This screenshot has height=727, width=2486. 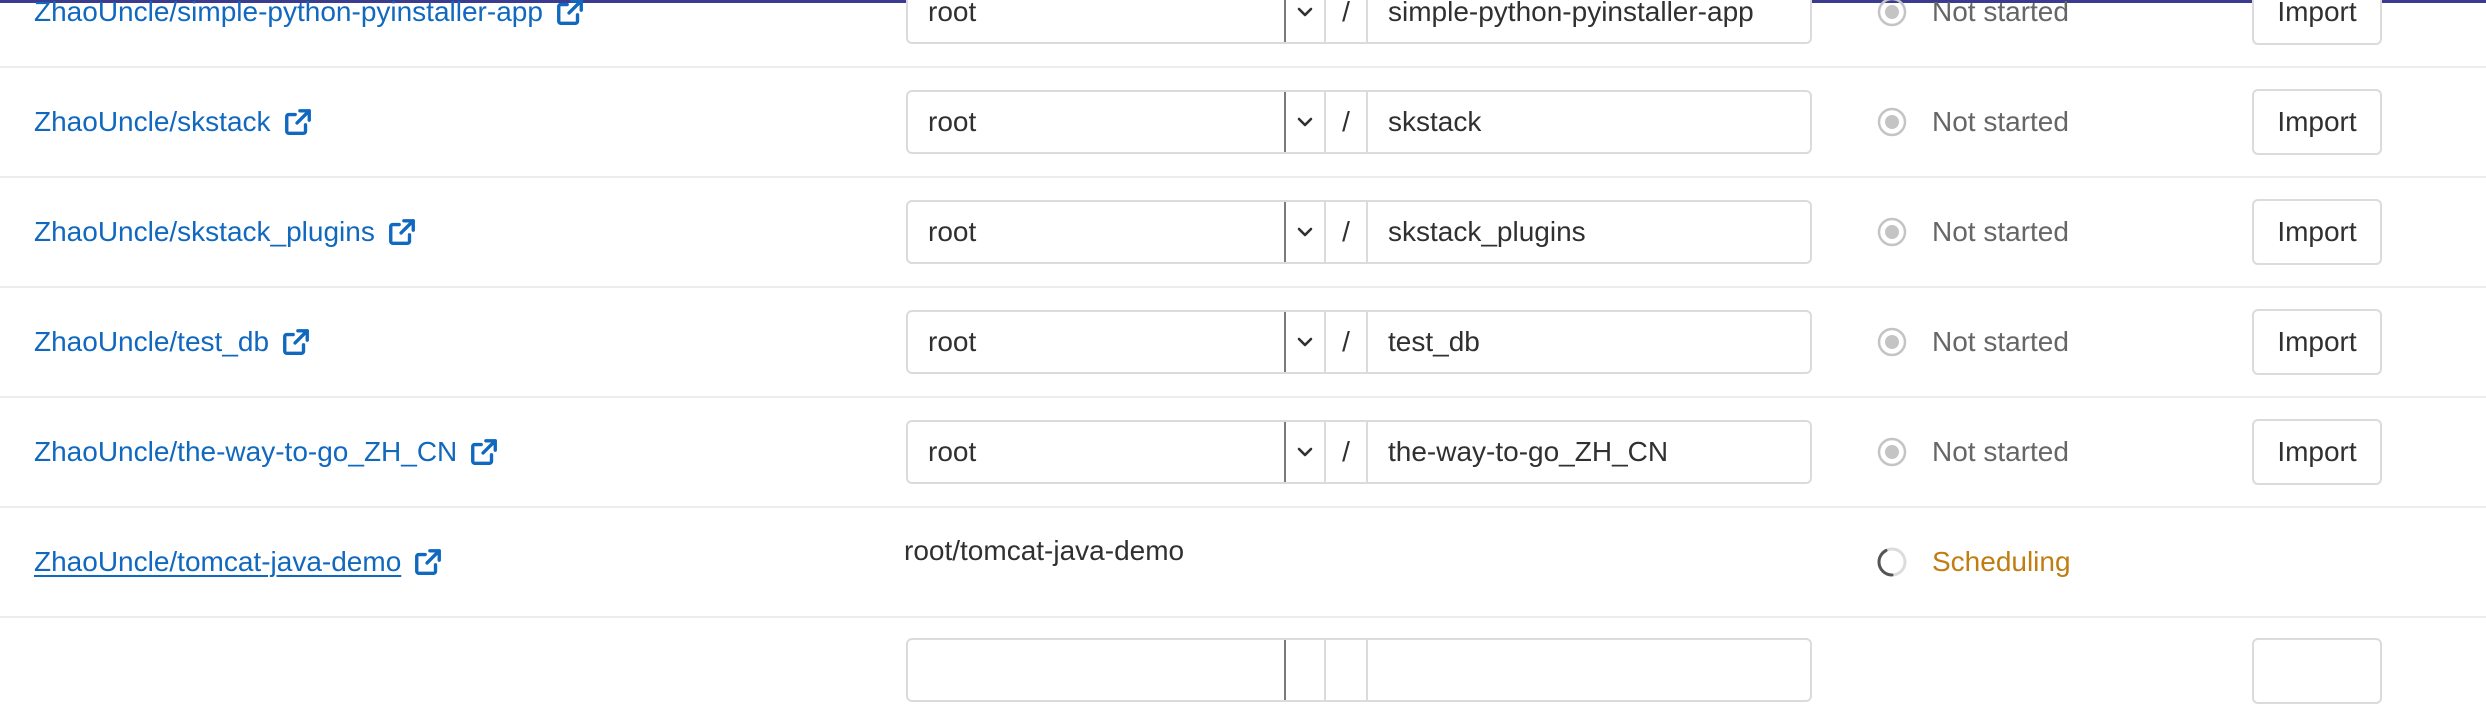 I want to click on import-status: Scheduling, so click(x=1973, y=562).